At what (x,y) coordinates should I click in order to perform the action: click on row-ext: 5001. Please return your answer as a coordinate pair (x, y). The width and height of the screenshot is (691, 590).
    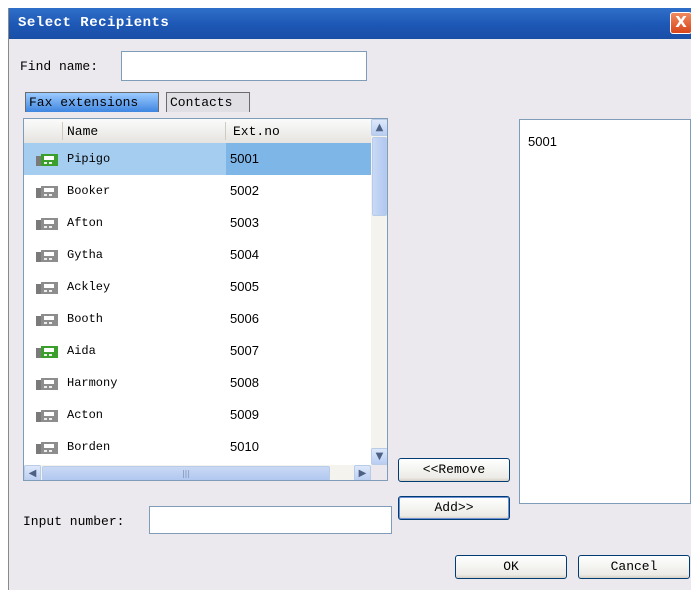
    Looking at the image, I should click on (244, 158).